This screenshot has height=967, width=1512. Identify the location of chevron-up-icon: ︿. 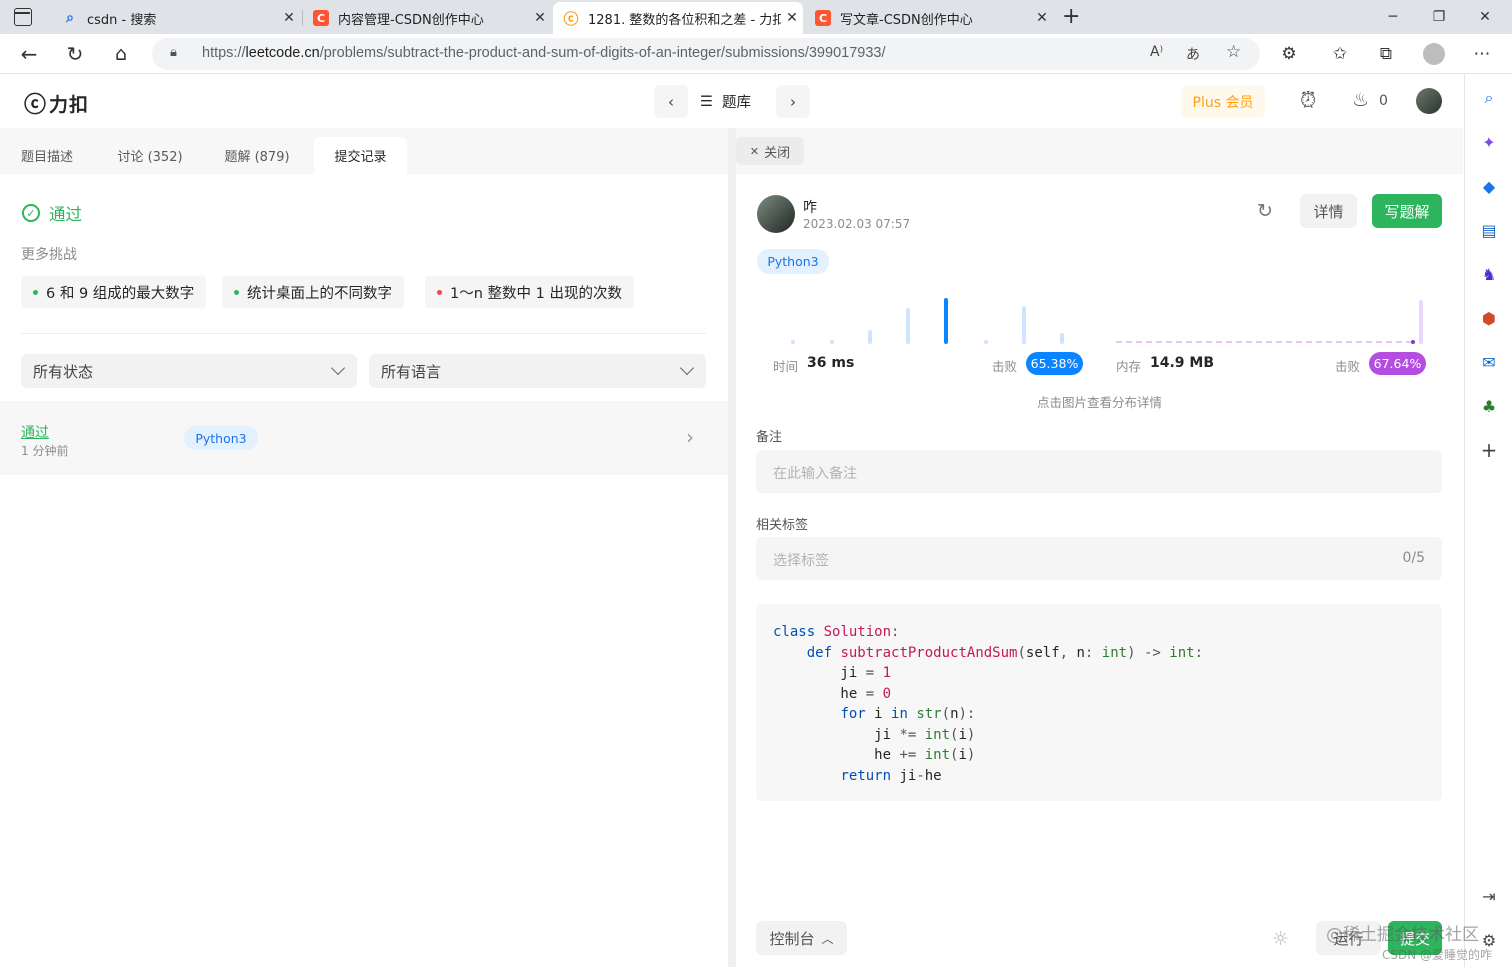
(827, 938).